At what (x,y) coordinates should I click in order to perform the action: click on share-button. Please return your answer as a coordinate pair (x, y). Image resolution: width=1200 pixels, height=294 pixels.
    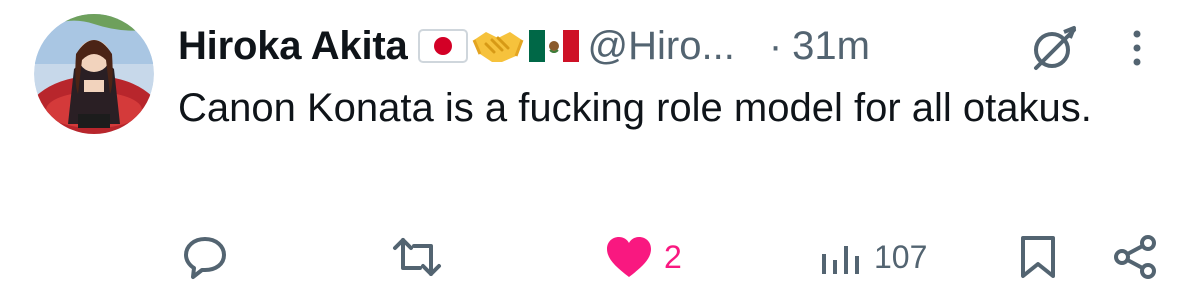
    Looking at the image, I should click on (1135, 257).